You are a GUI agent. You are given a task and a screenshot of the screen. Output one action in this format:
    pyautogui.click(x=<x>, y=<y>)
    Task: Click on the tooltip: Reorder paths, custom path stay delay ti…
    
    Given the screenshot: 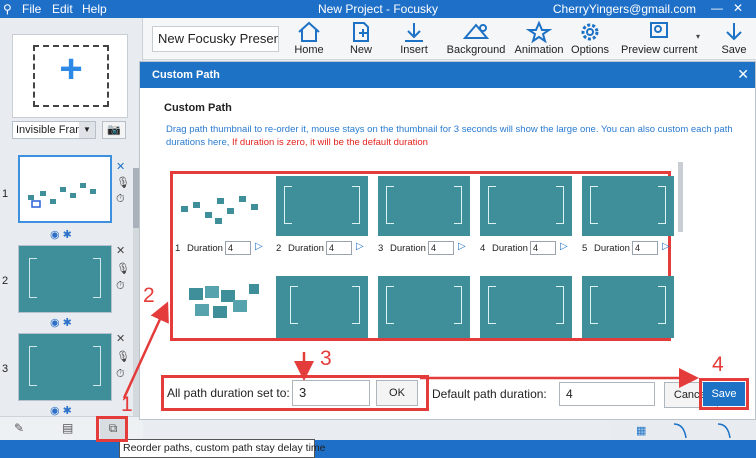 What is the action you would take?
    pyautogui.click(x=222, y=448)
    